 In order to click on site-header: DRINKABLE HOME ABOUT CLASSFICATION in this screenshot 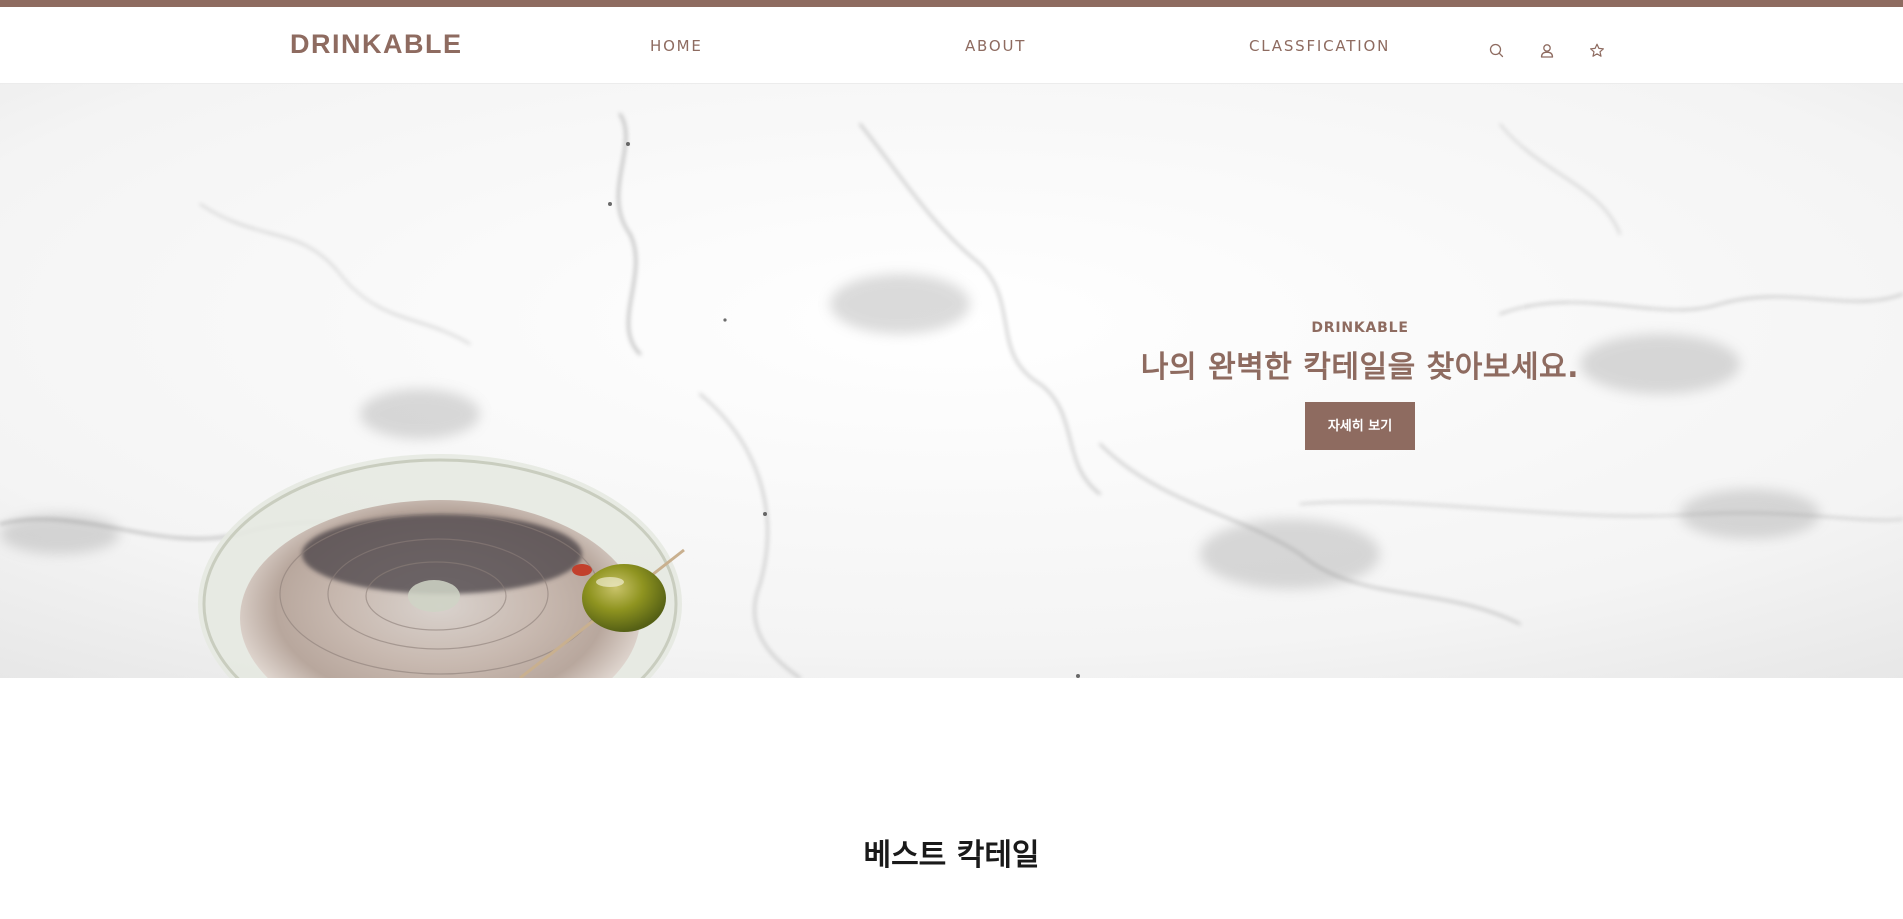, I will do `click(951, 45)`.